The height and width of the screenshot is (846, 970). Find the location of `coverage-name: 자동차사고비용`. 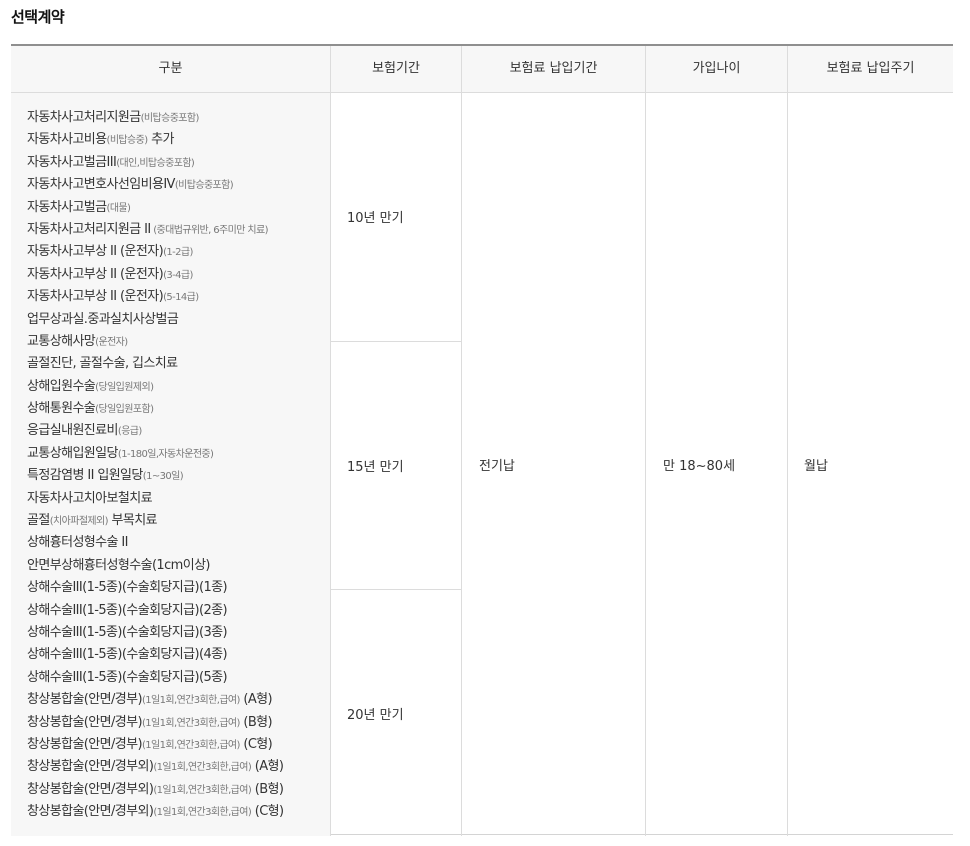

coverage-name: 자동차사고비용 is located at coordinates (67, 140).